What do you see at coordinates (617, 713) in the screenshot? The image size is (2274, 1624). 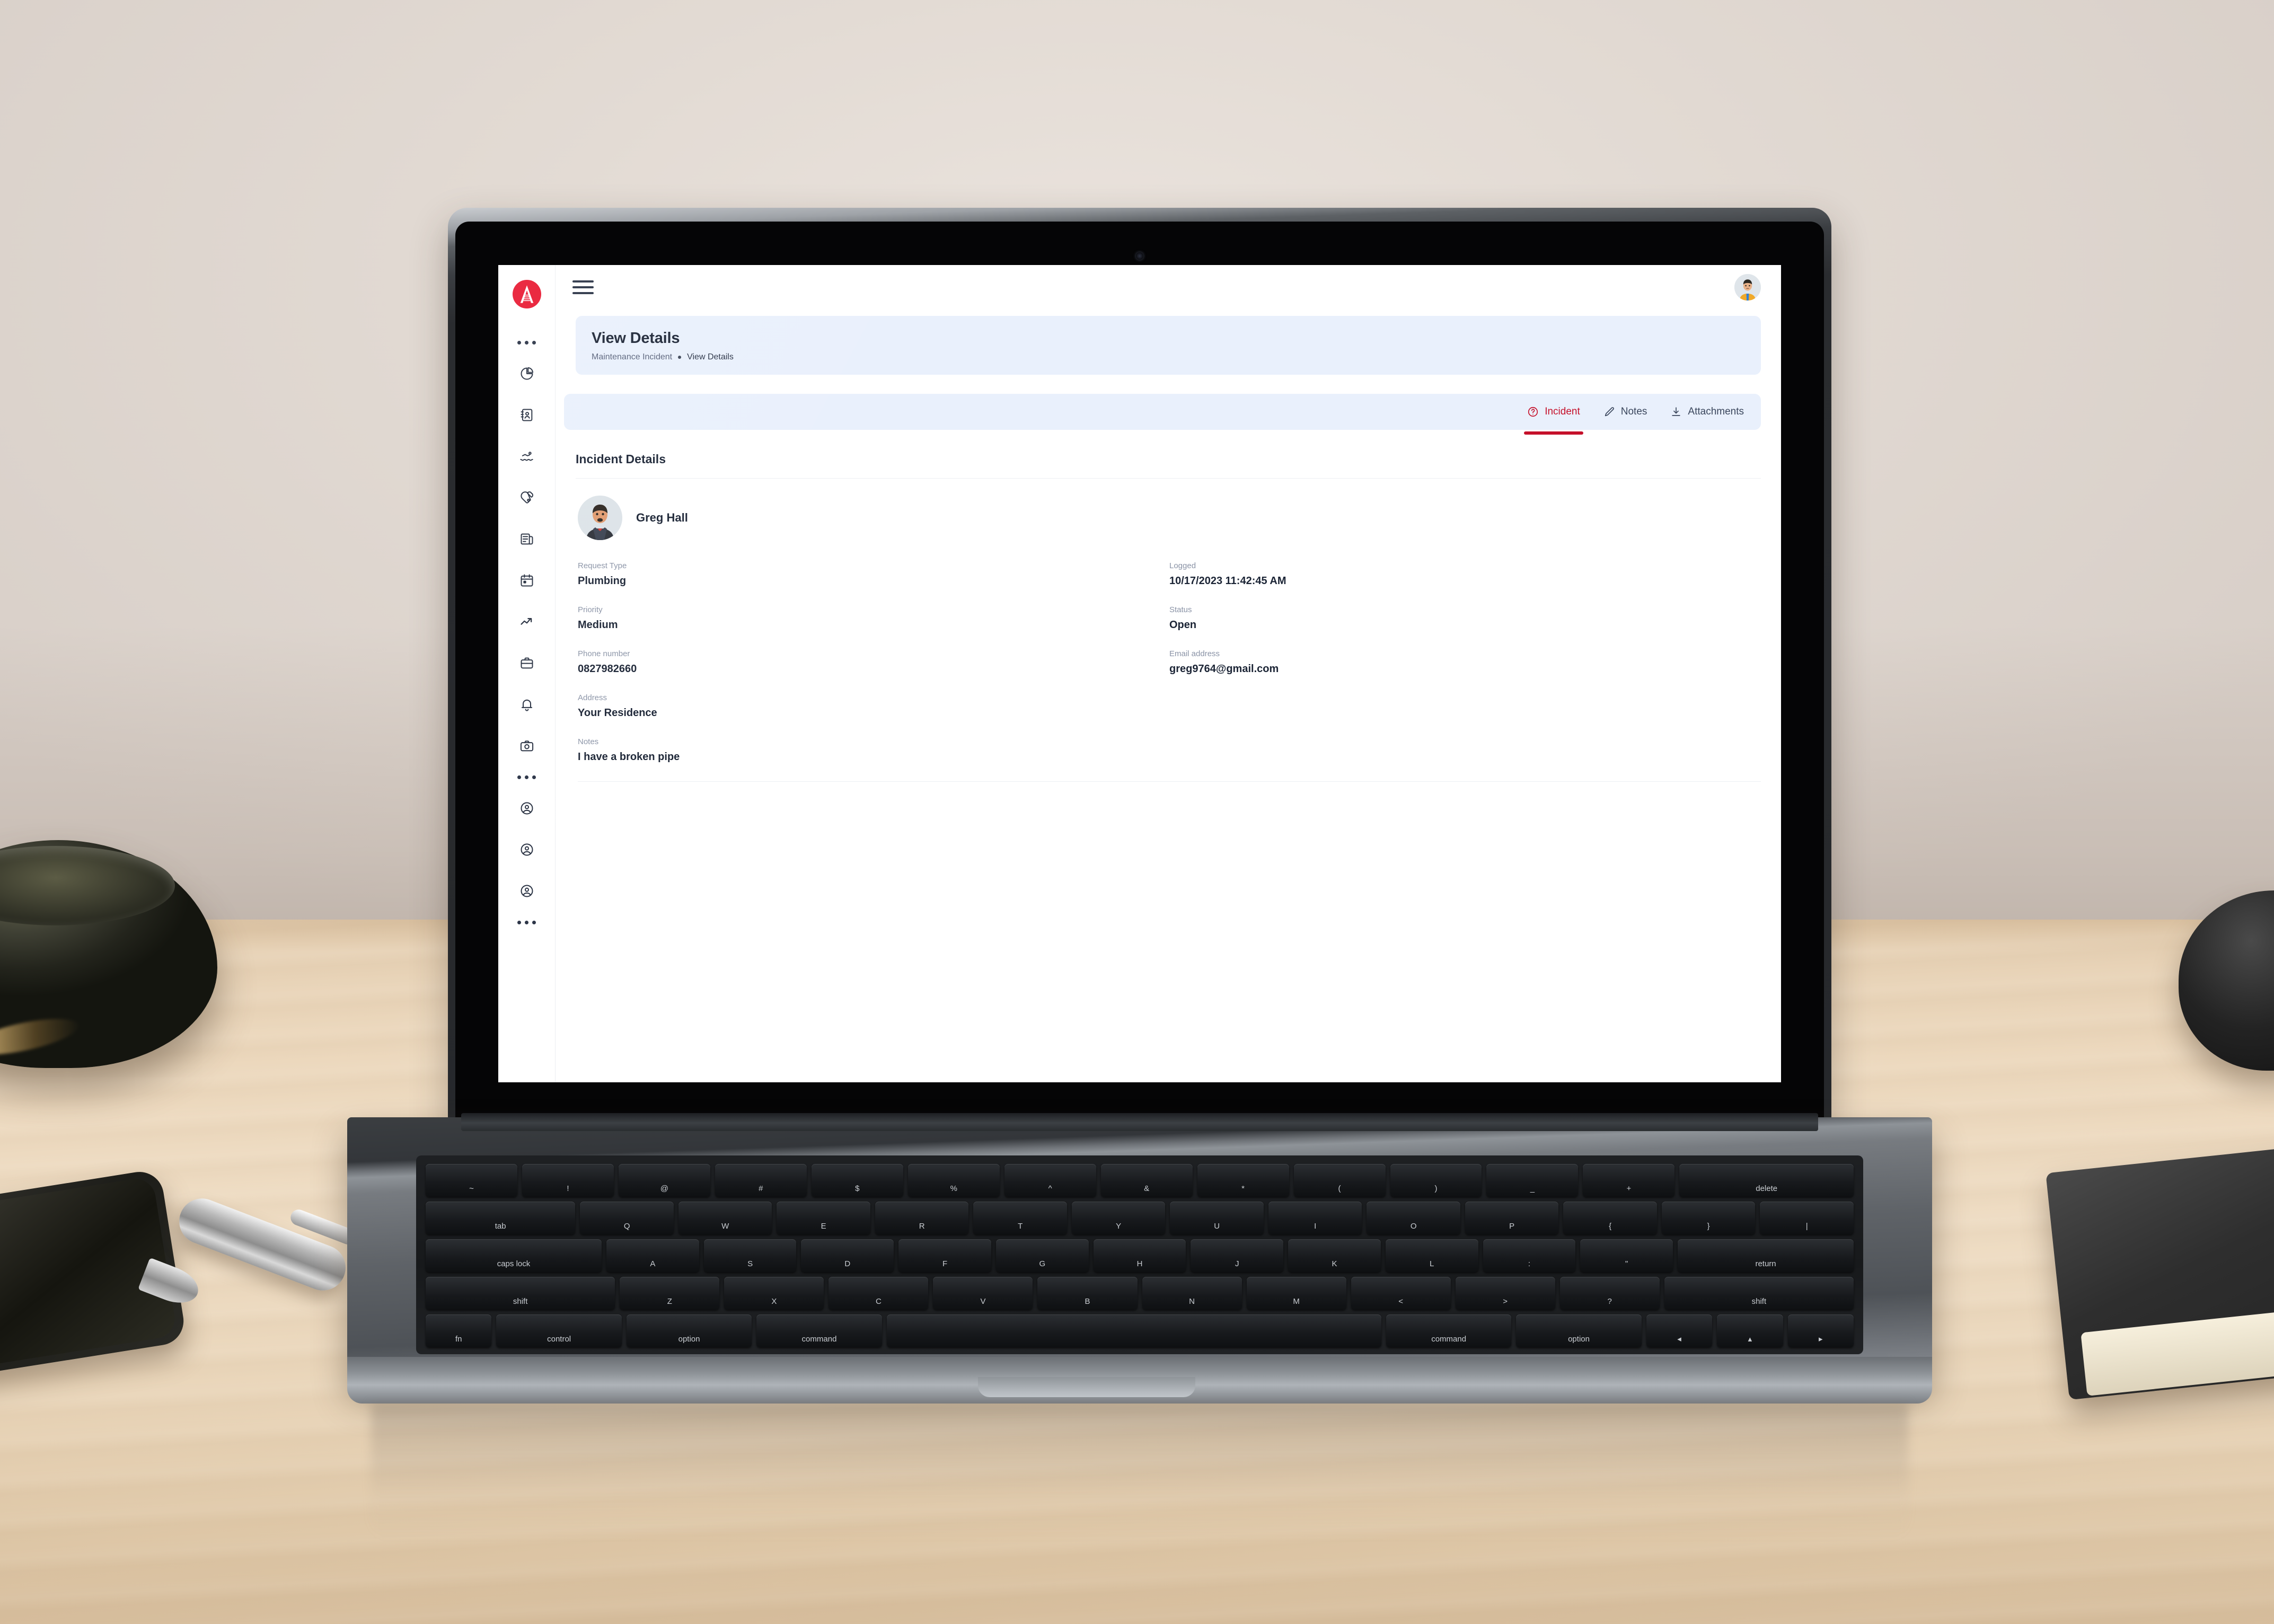 I see `field-value: Your Residence` at bounding box center [617, 713].